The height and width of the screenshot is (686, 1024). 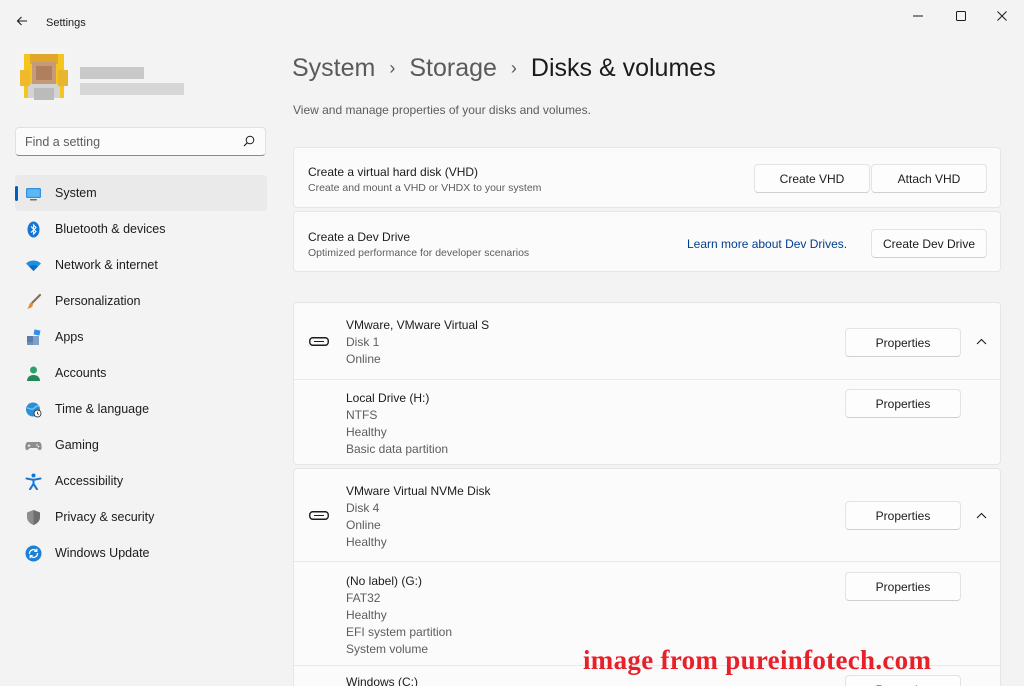 What do you see at coordinates (623, 68) in the screenshot?
I see `page-title: Disks & volumes` at bounding box center [623, 68].